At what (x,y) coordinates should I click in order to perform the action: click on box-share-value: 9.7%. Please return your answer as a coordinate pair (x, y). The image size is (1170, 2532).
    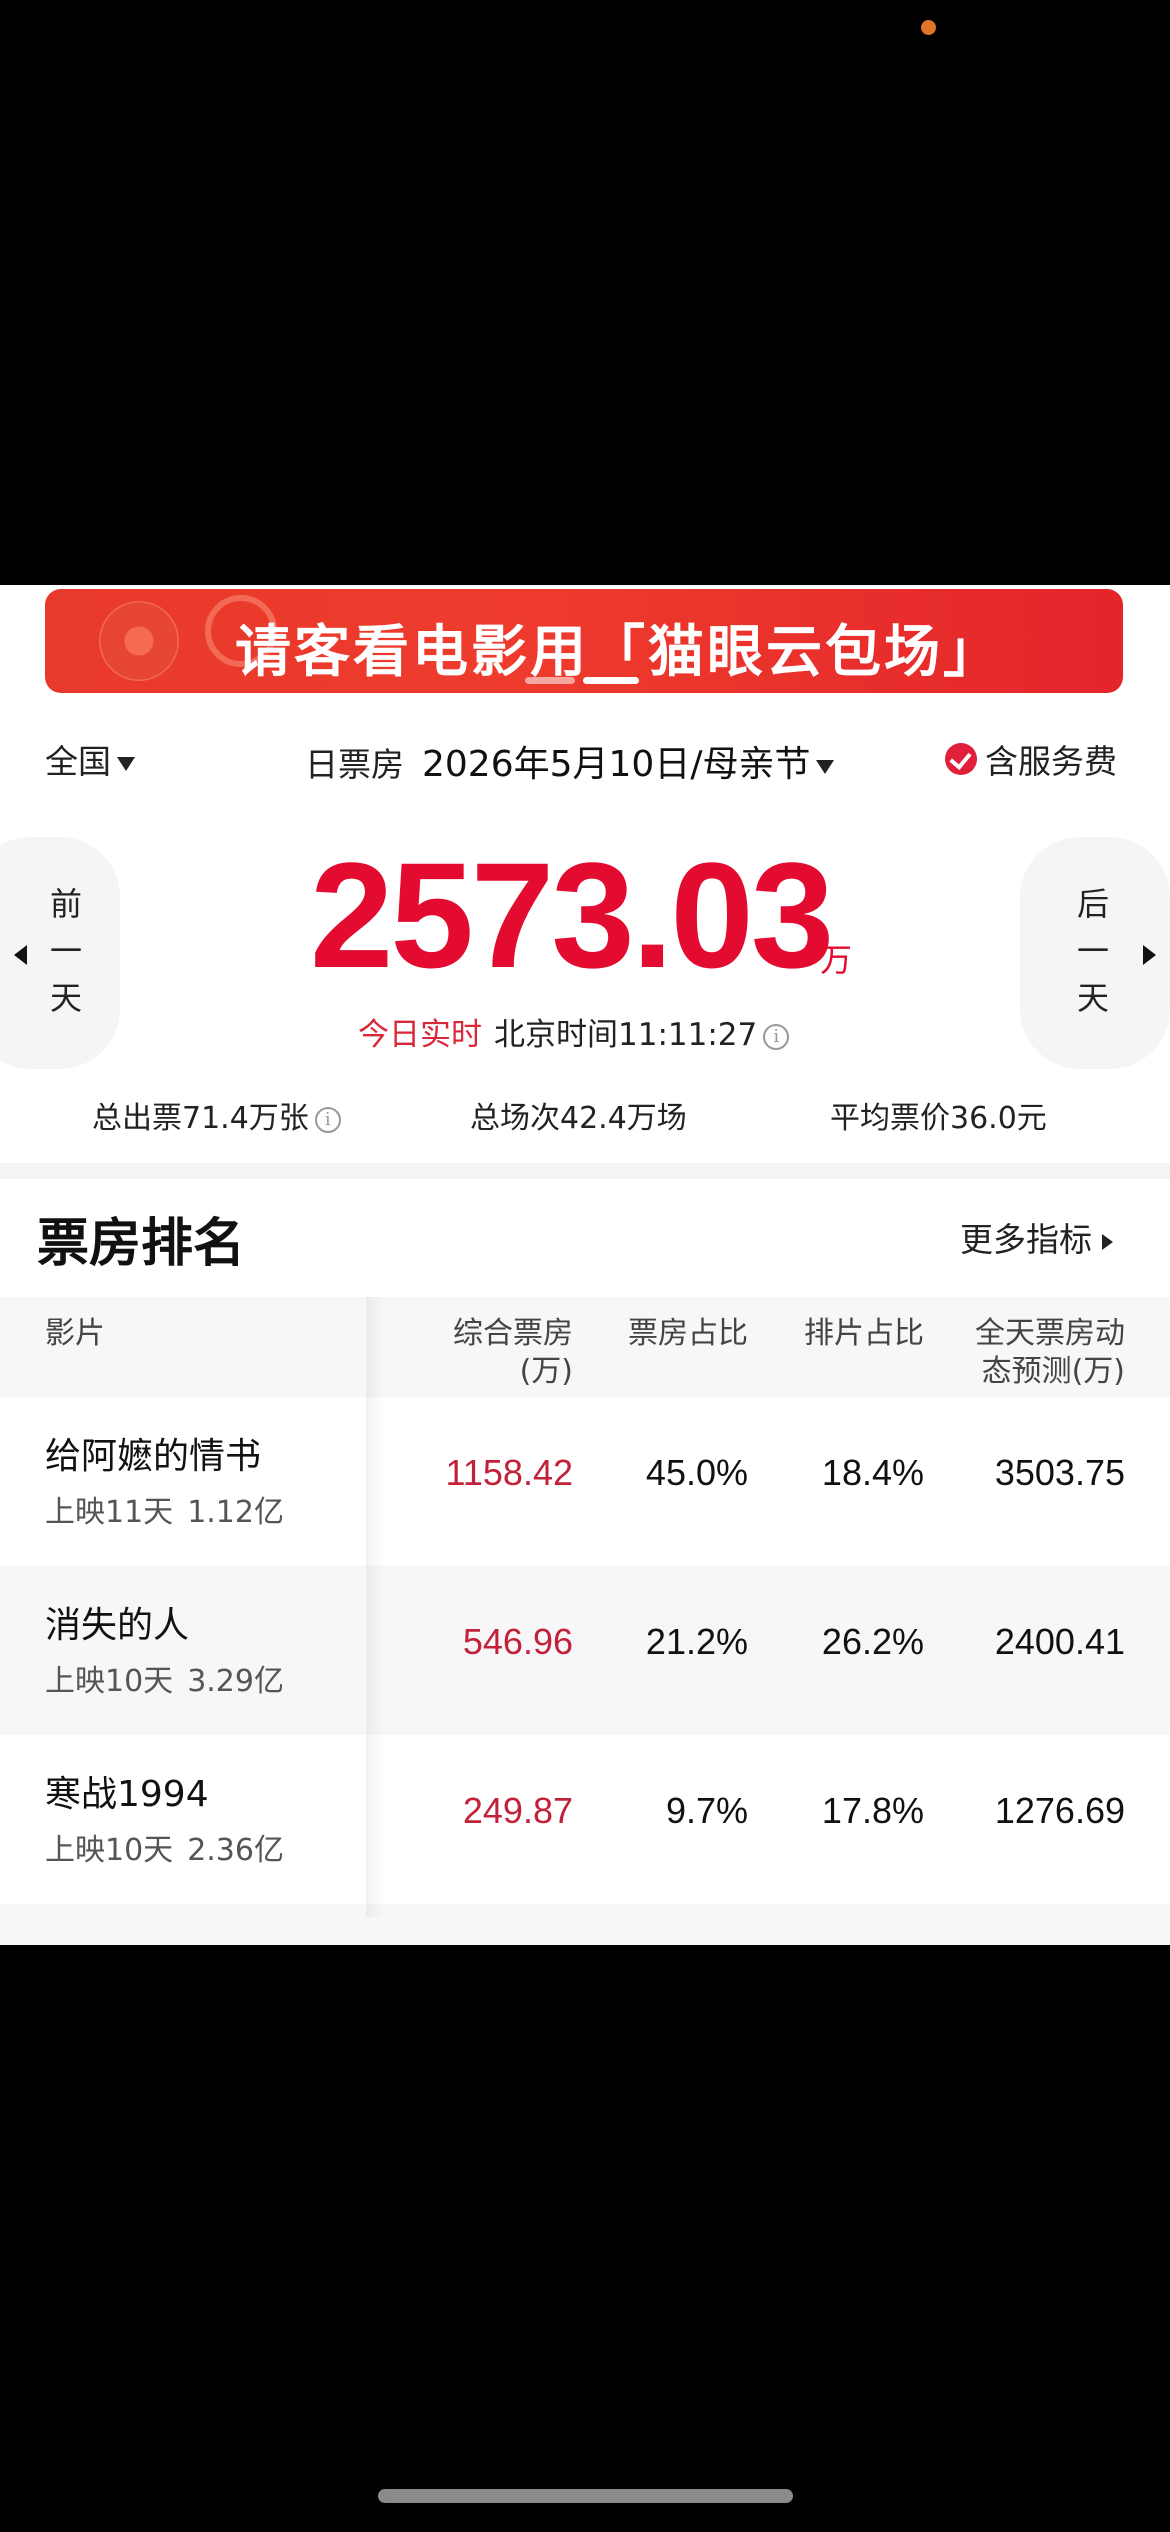
    Looking at the image, I should click on (706, 1810).